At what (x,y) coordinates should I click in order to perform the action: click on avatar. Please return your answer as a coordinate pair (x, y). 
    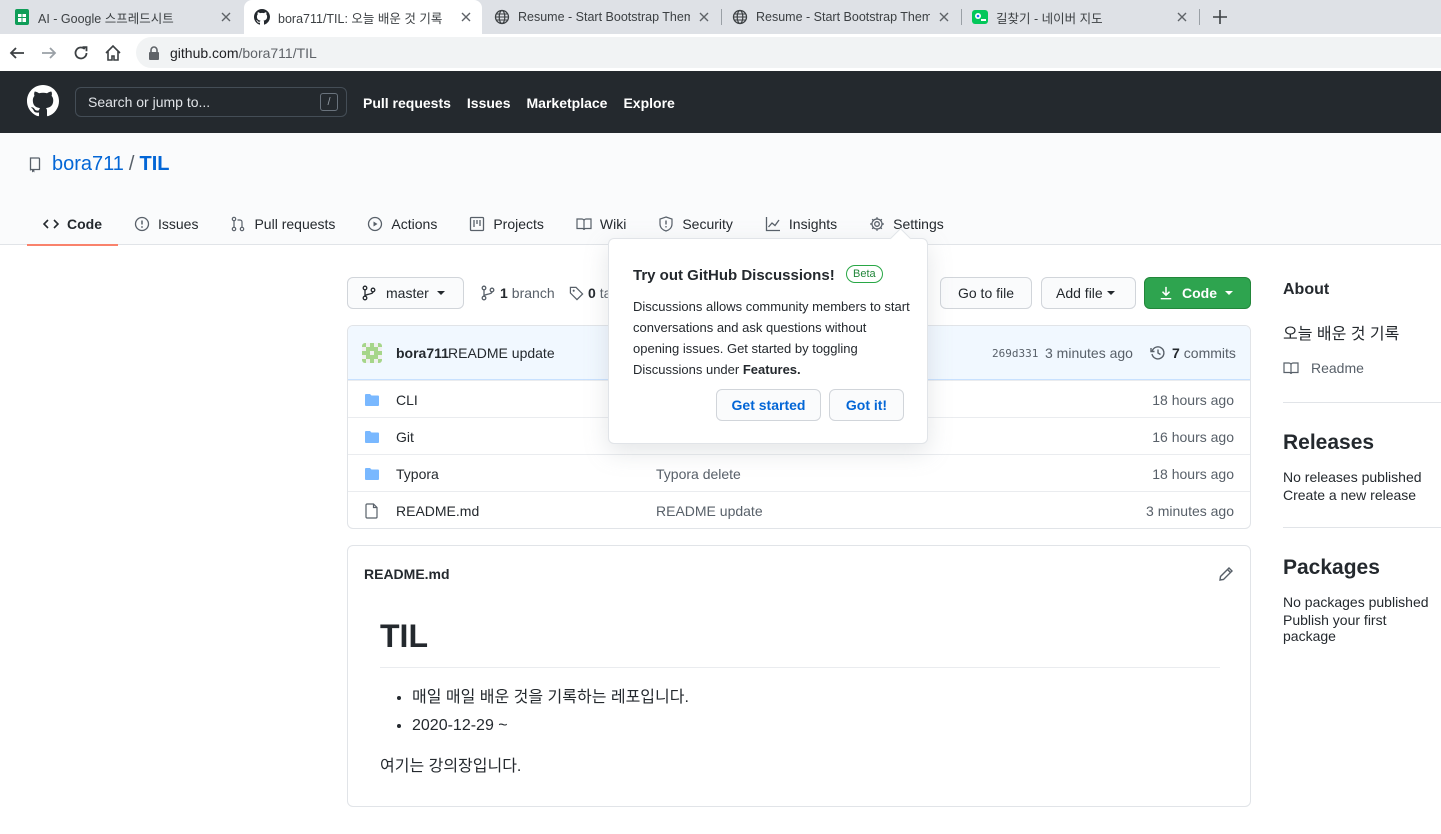
    Looking at the image, I should click on (372, 353).